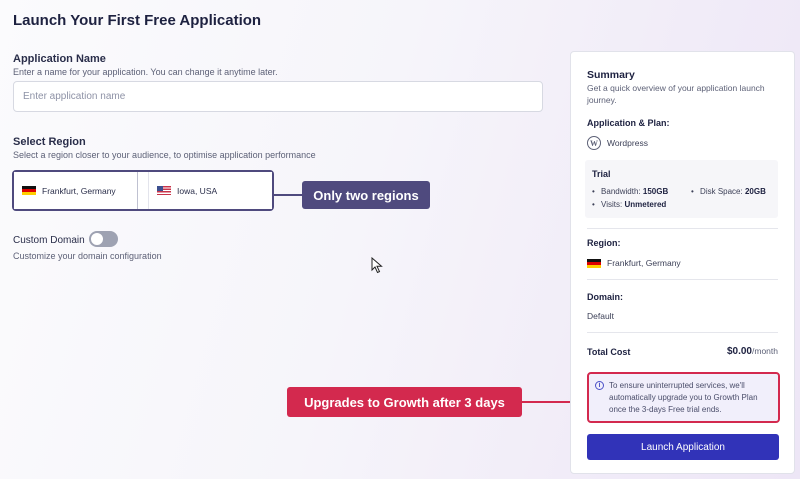  What do you see at coordinates (599, 385) in the screenshot?
I see `info-icon: i` at bounding box center [599, 385].